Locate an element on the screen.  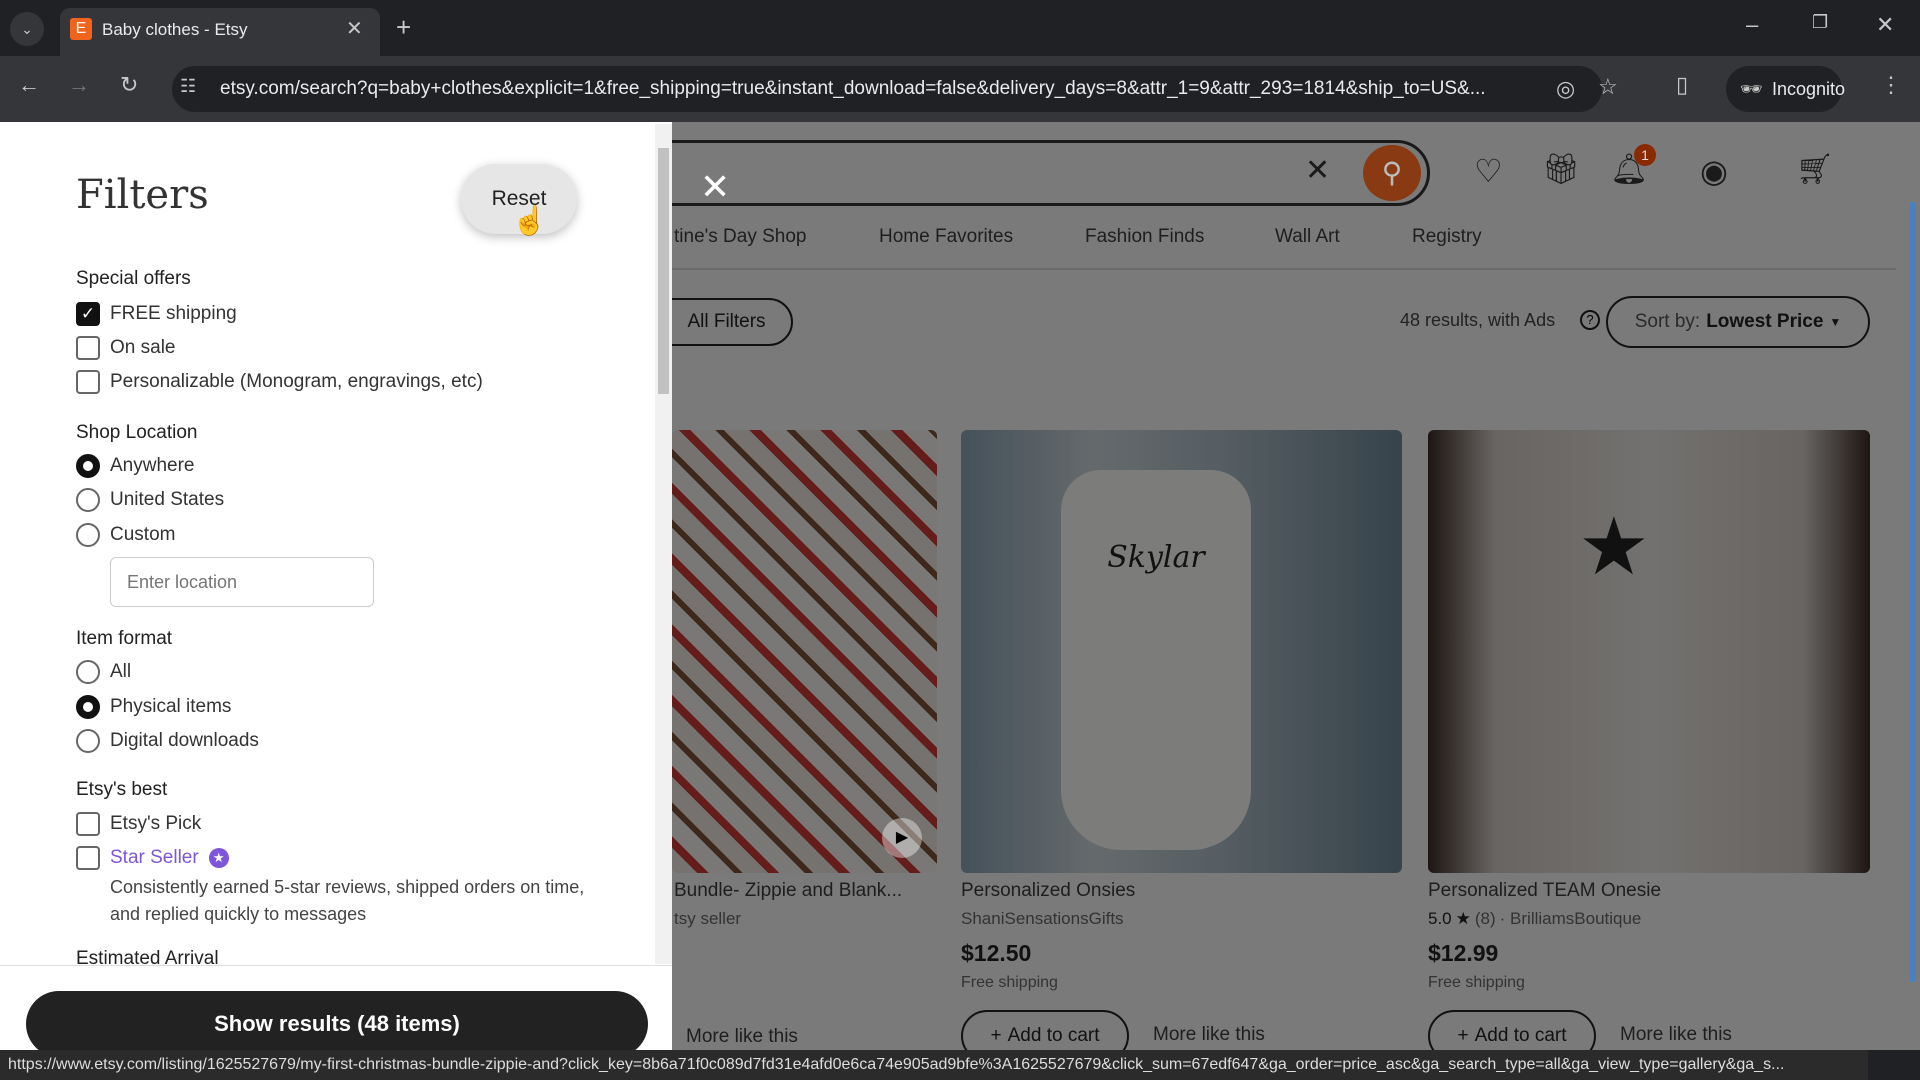
search-button: ⚲ is located at coordinates (1392, 173).